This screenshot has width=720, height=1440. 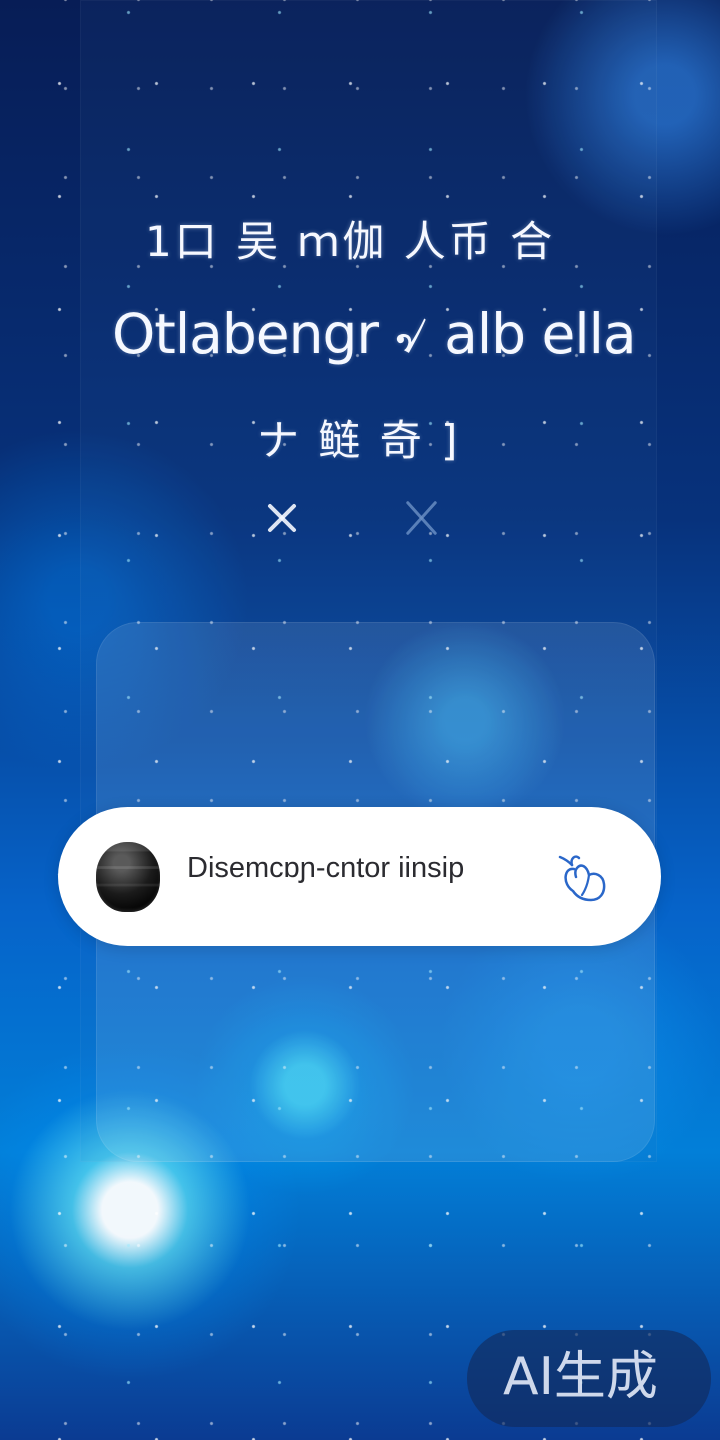 I want to click on avatar-icon, so click(x=128, y=877).